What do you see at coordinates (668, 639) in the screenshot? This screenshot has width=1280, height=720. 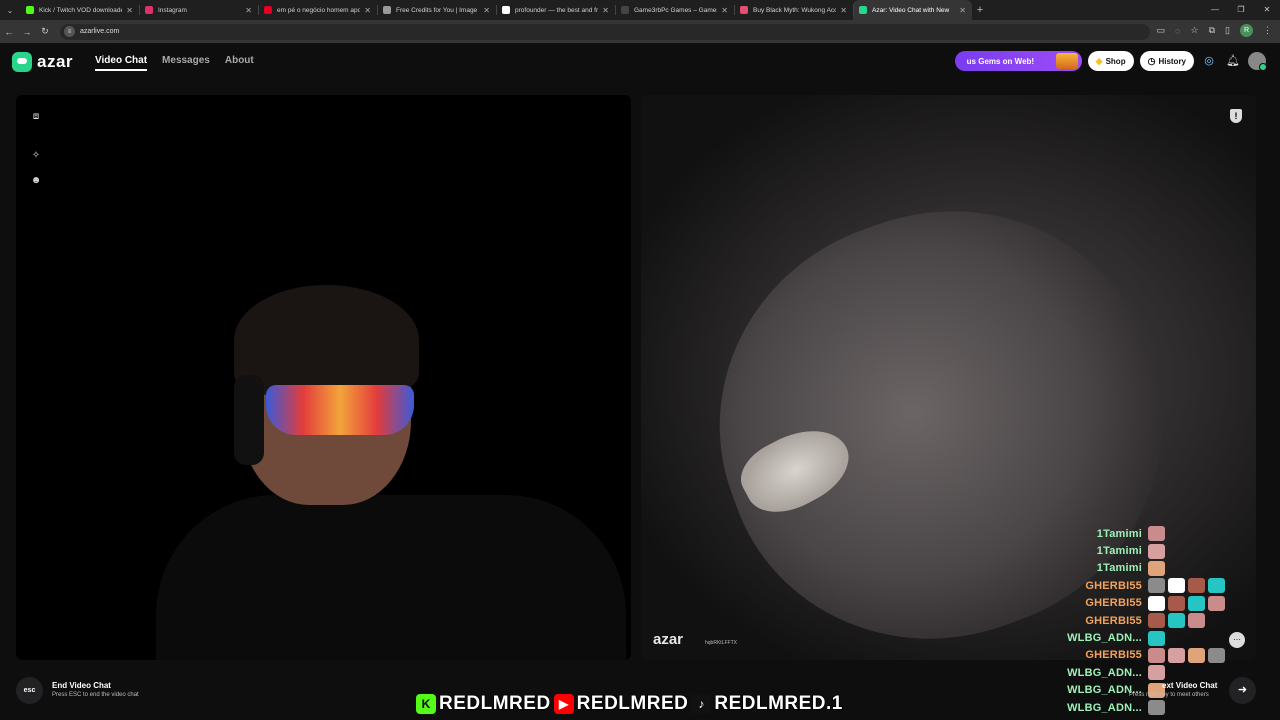 I see `azar-watermark: azar` at bounding box center [668, 639].